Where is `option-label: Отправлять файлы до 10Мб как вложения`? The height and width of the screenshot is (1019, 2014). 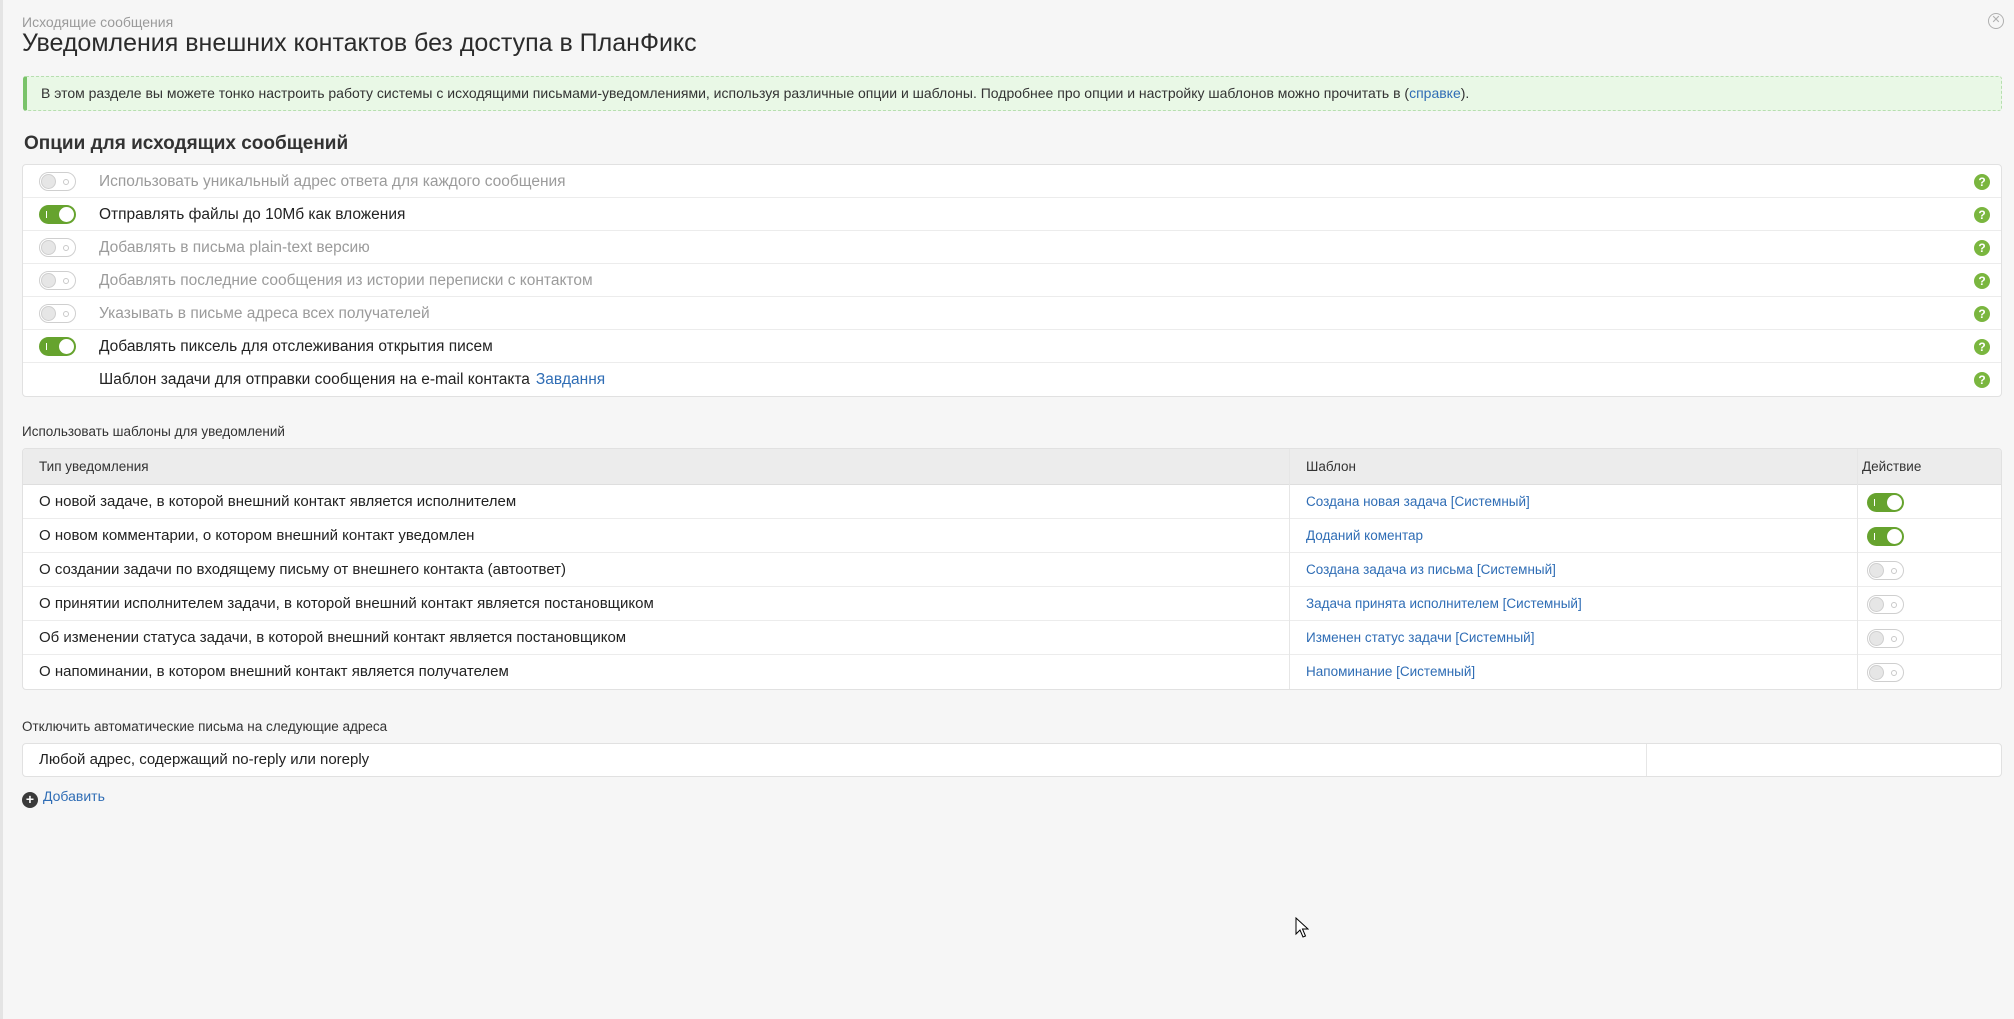 option-label: Отправлять файлы до 10Мб как вложения is located at coordinates (252, 214).